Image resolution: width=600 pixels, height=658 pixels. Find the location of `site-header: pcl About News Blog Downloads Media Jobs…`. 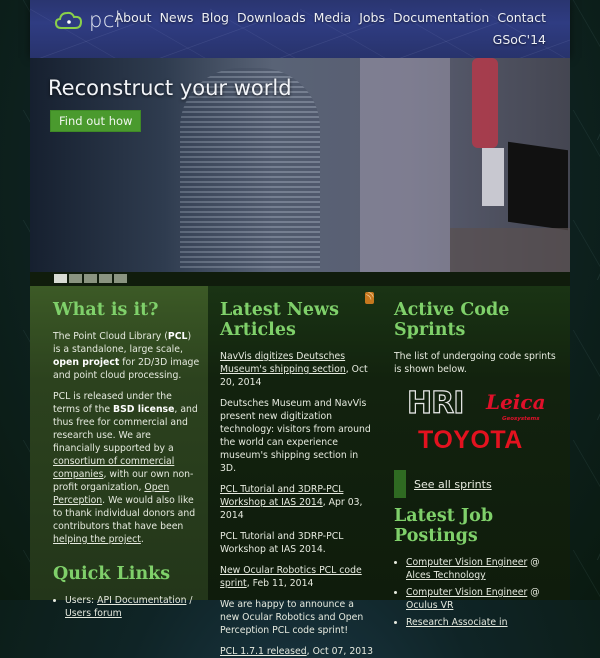

site-header: pcl About News Blog Downloads Media Jobs… is located at coordinates (300, 29).